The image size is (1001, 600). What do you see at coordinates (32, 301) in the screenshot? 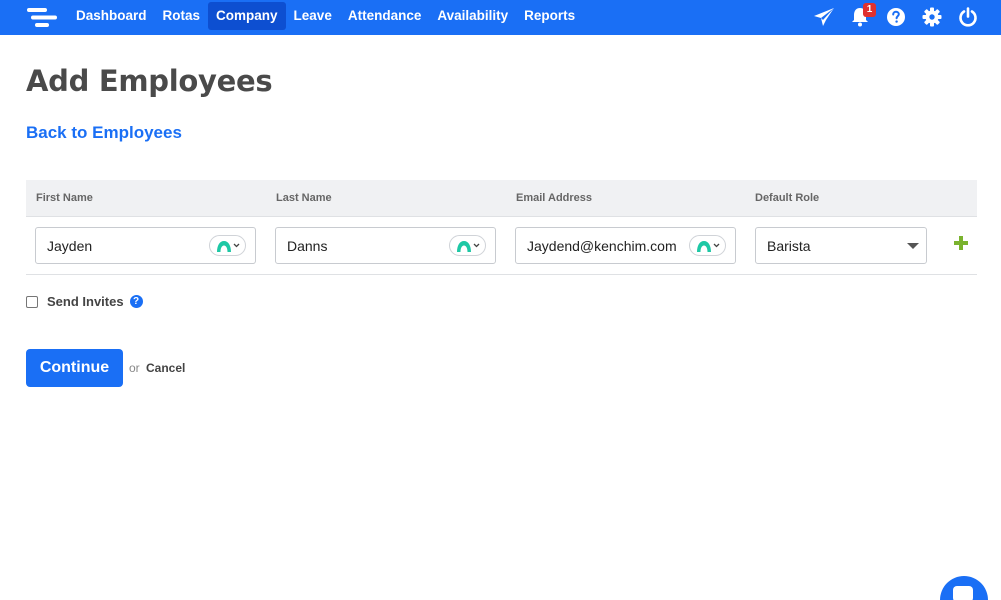
I see `send-invites-checkbox` at bounding box center [32, 301].